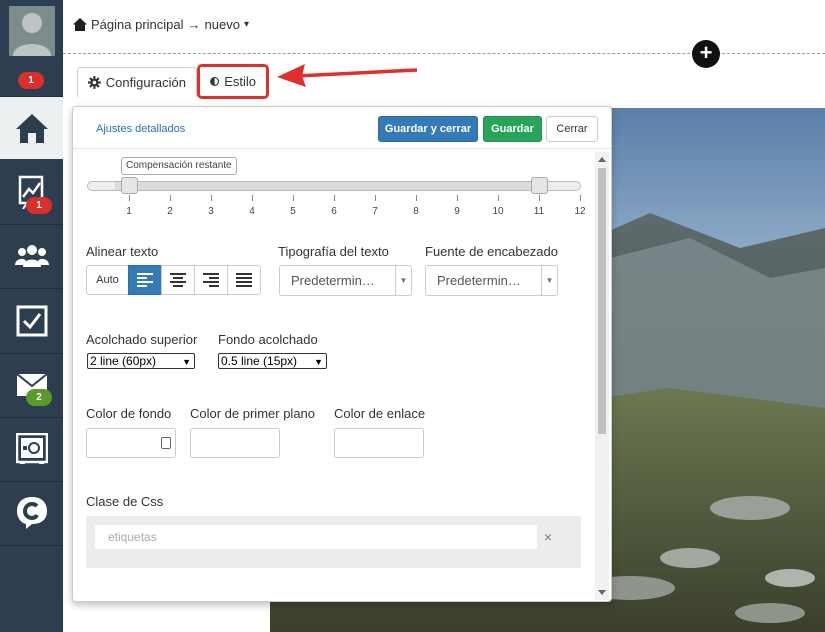  What do you see at coordinates (327, 186) in the screenshot?
I see `offset-slider-range` at bounding box center [327, 186].